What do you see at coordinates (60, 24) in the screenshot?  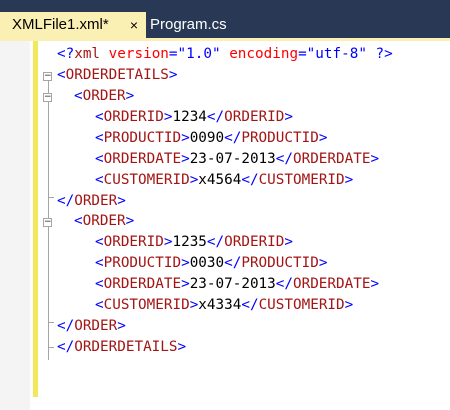 I see `tab-label: XMLFile1.xml*` at bounding box center [60, 24].